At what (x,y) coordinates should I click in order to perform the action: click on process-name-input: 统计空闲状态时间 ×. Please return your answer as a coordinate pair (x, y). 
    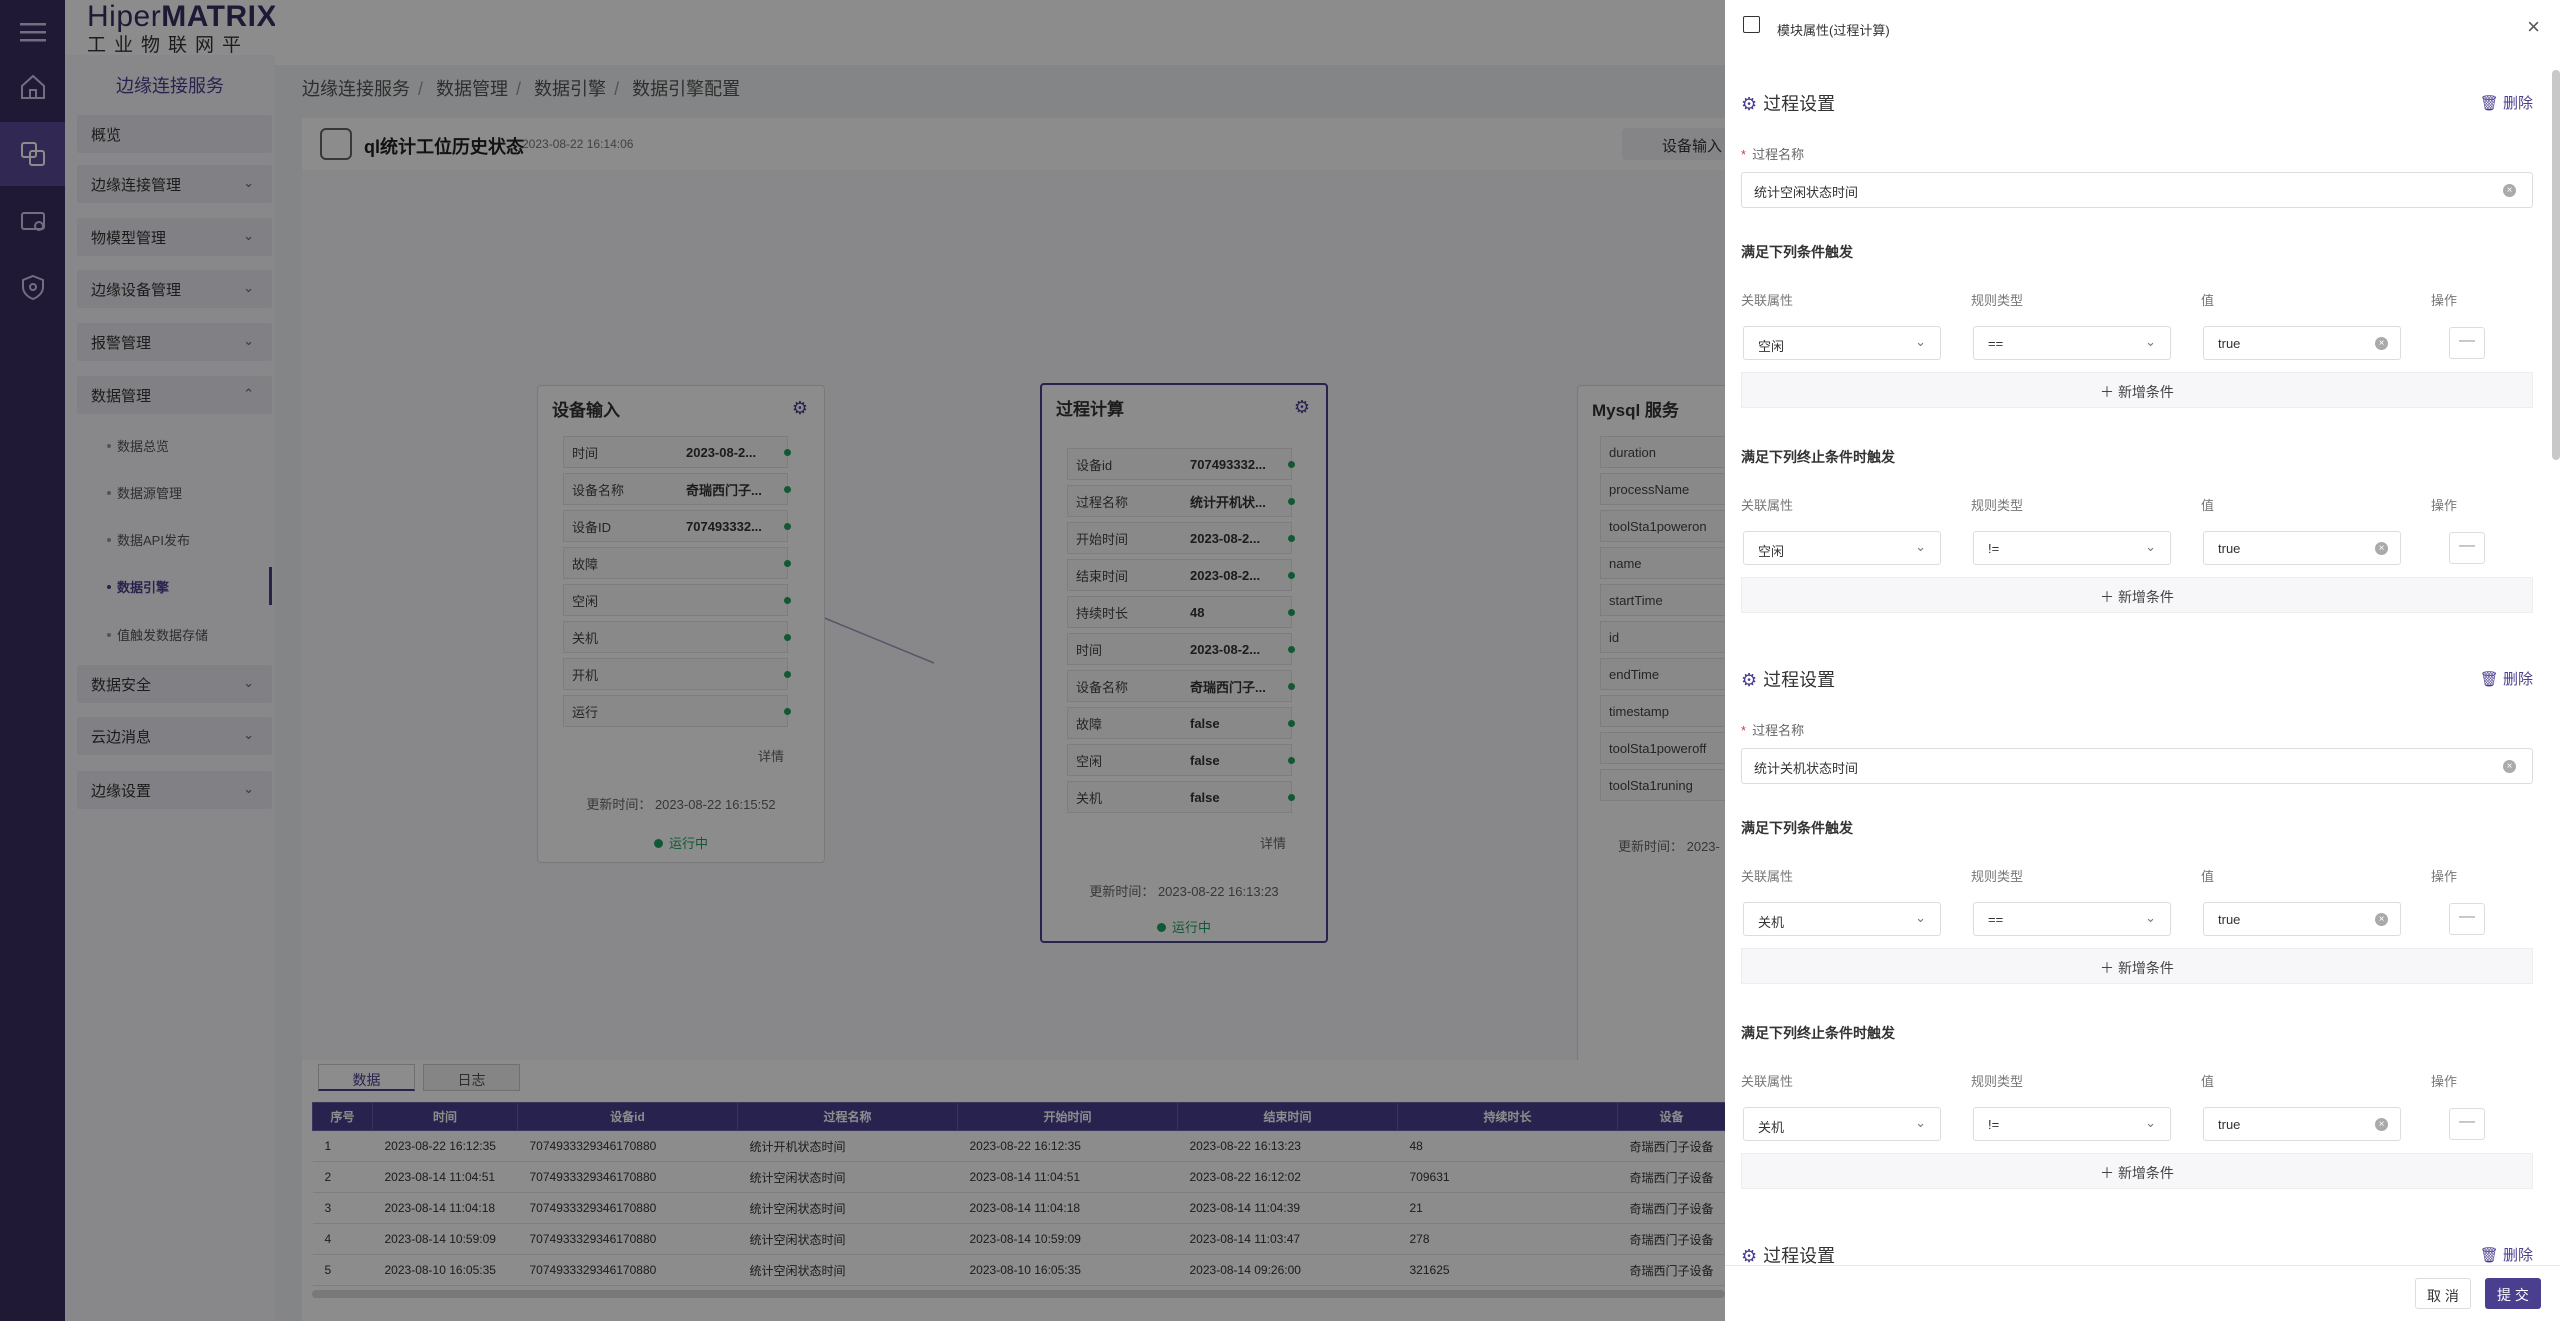
    Looking at the image, I should click on (2137, 190).